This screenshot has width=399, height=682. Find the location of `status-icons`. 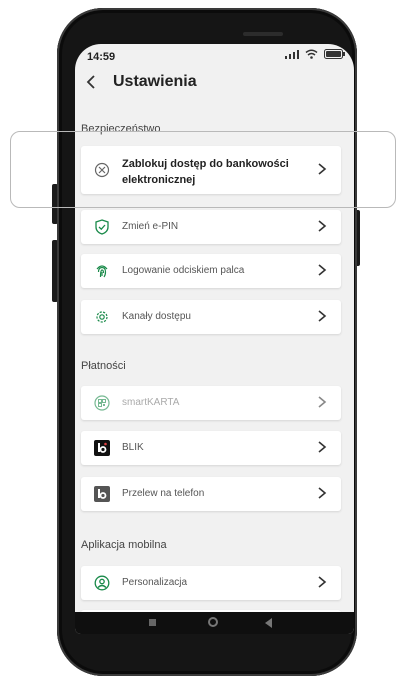

status-icons is located at coordinates (315, 54).